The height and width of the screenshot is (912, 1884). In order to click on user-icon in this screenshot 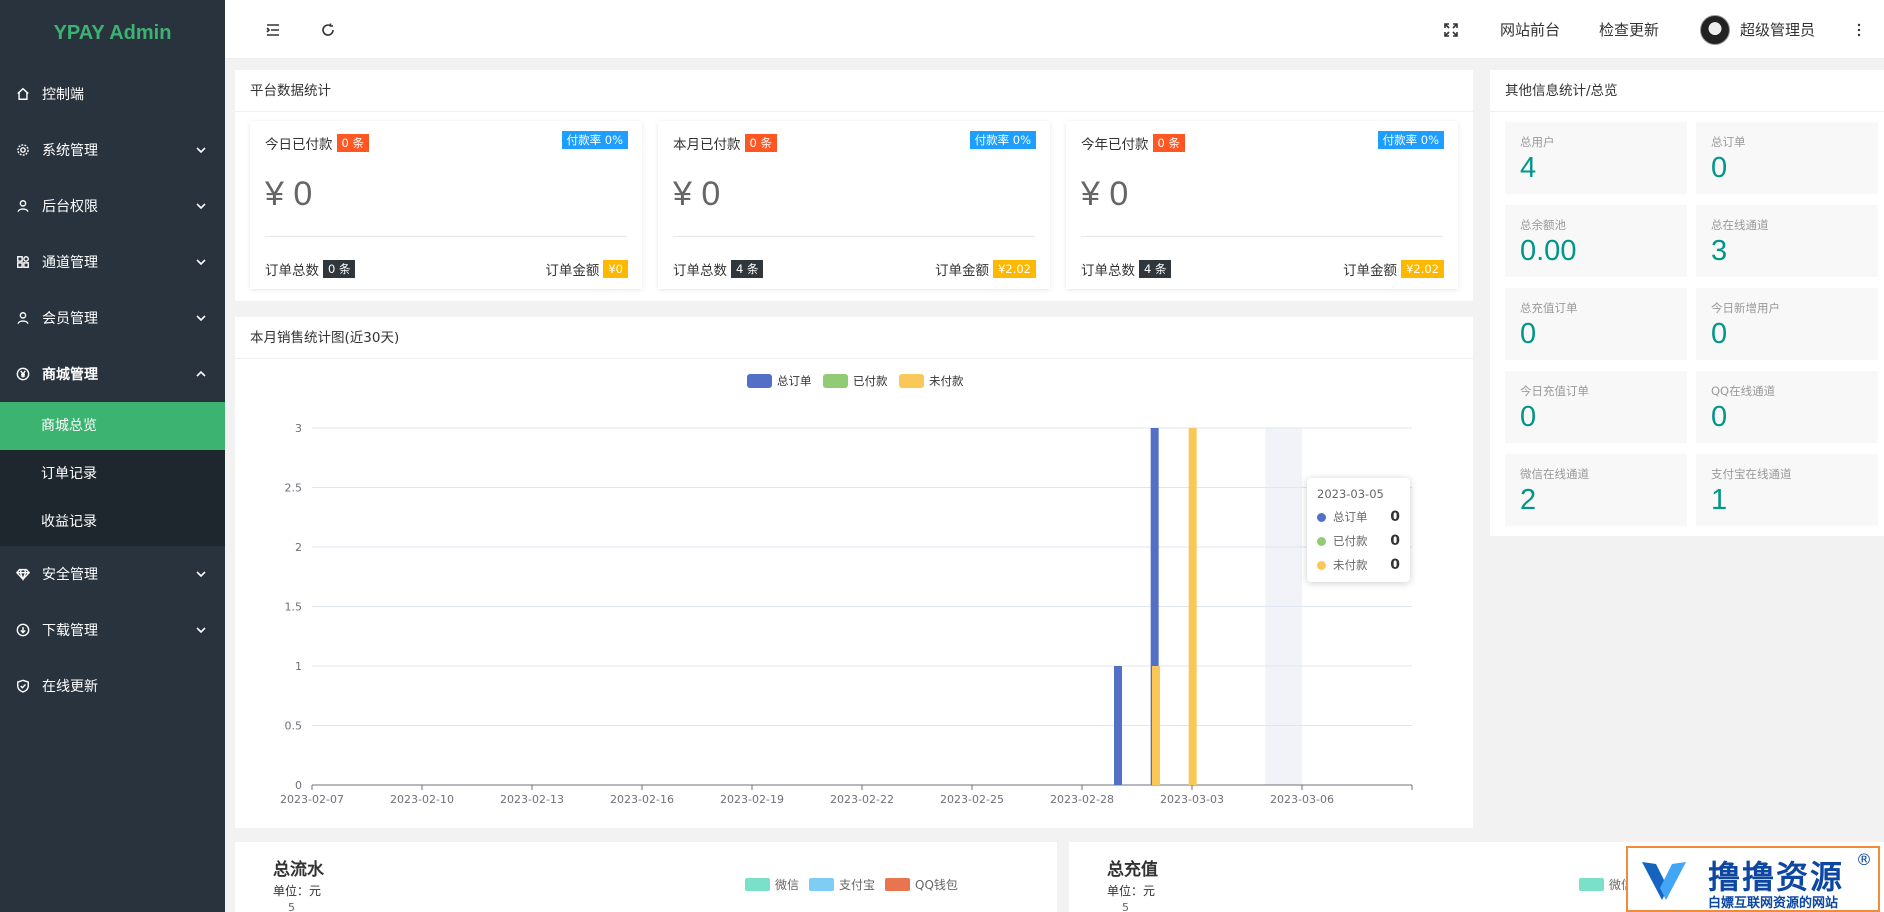, I will do `click(23, 318)`.